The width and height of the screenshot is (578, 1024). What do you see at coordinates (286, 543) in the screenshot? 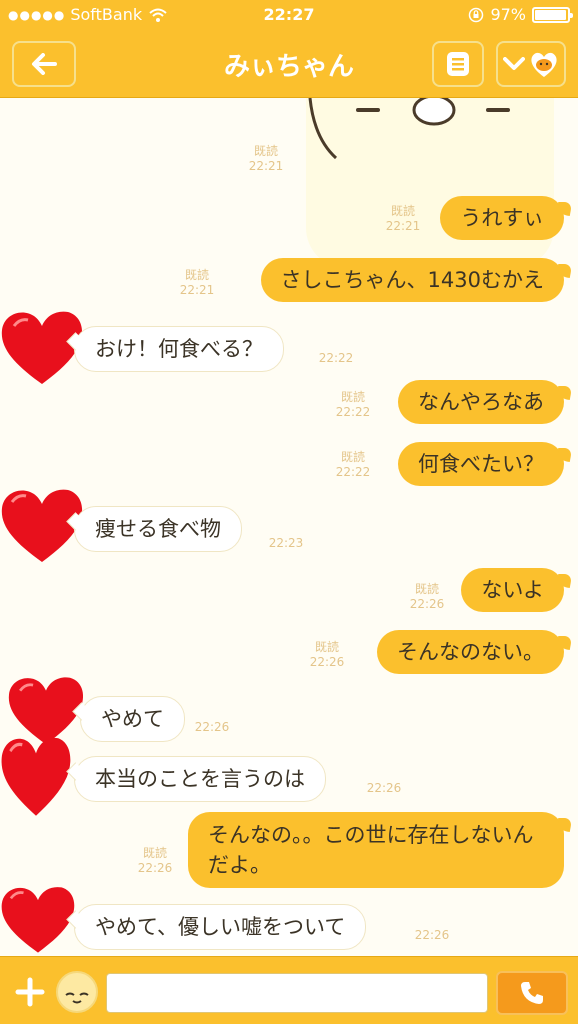
I see `message-time: 22:23` at bounding box center [286, 543].